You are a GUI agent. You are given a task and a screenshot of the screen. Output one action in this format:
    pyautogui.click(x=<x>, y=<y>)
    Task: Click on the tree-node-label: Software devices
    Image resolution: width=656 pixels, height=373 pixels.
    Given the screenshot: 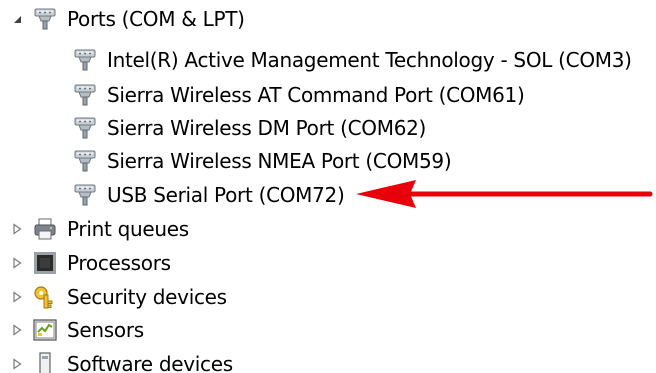 What is the action you would take?
    pyautogui.click(x=150, y=362)
    